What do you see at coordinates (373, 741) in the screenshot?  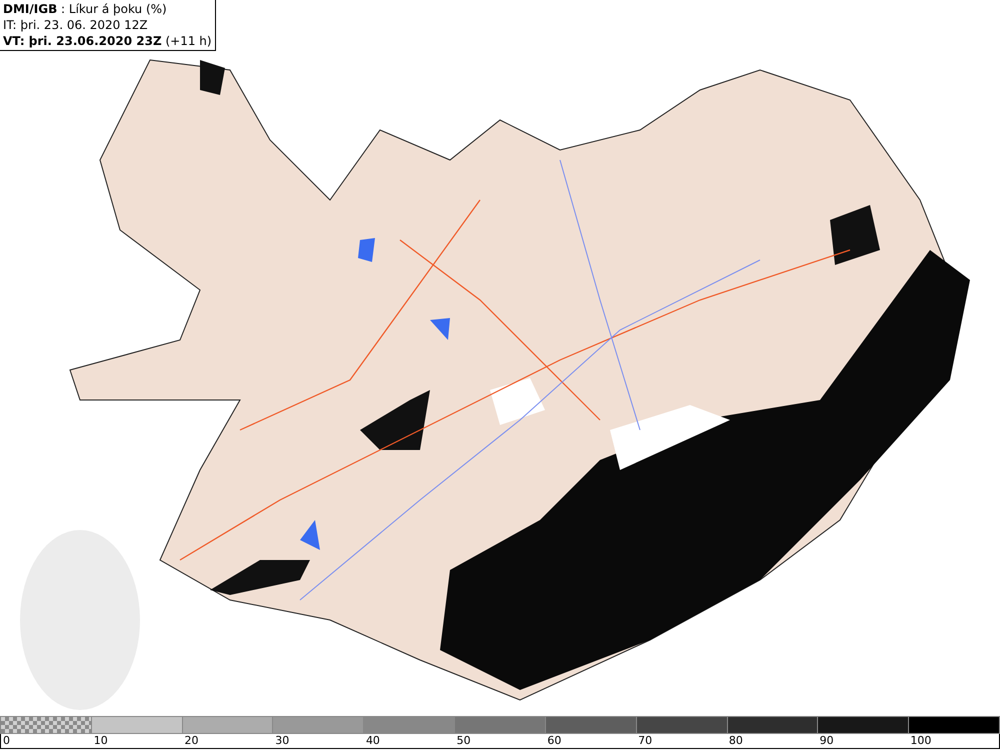 I see `legend-label: 40` at bounding box center [373, 741].